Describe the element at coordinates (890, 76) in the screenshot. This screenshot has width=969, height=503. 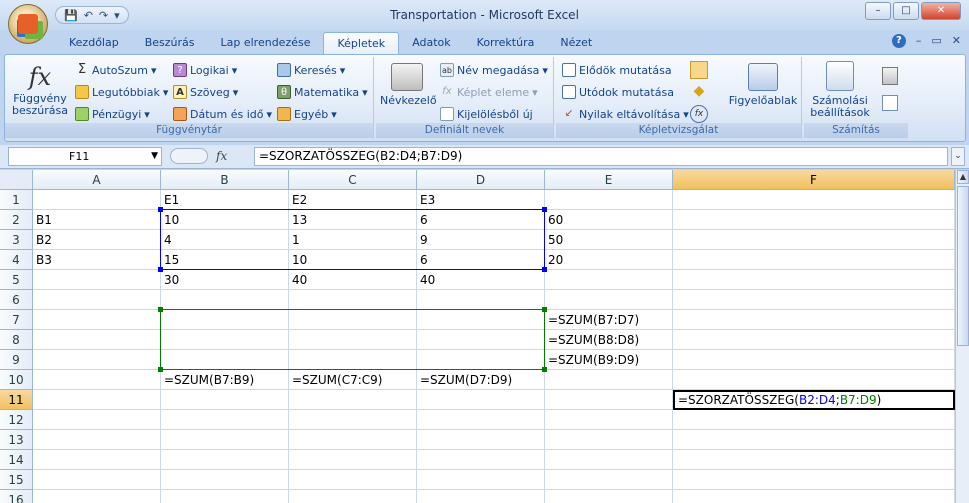
I see `calculate-now-icon` at that location.